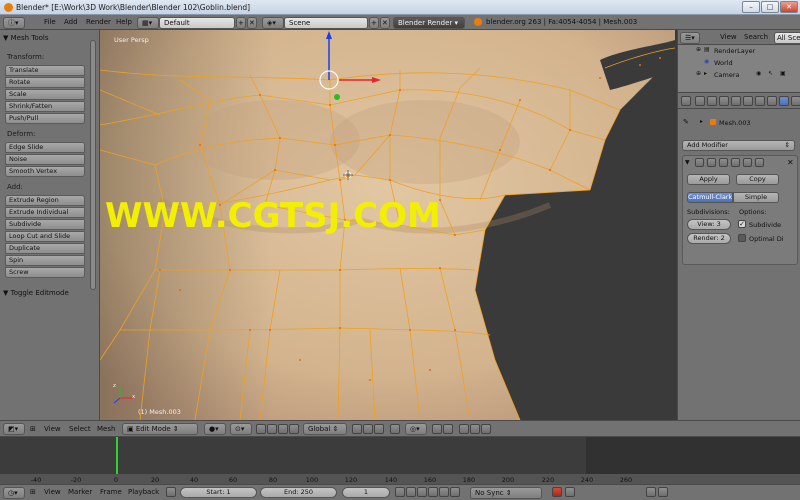 This screenshot has width=800, height=500. I want to click on data-tab-icon, so click(760, 101).